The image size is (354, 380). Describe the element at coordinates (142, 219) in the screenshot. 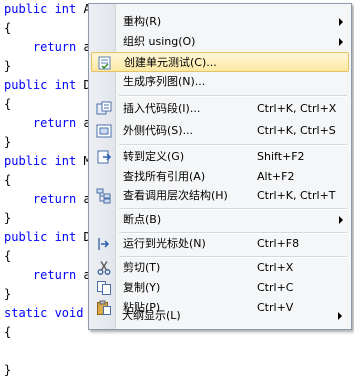

I see `menu-item-label: 断点(B)` at that location.